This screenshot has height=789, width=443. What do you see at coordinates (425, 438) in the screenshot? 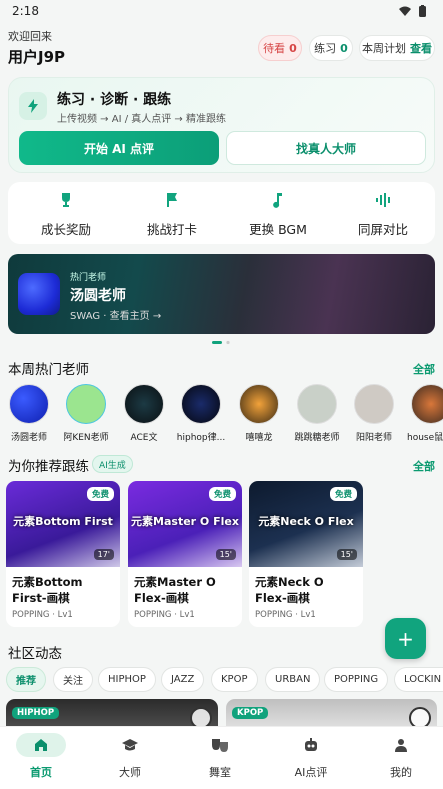
I see `teacher-name: house鼠` at bounding box center [425, 438].